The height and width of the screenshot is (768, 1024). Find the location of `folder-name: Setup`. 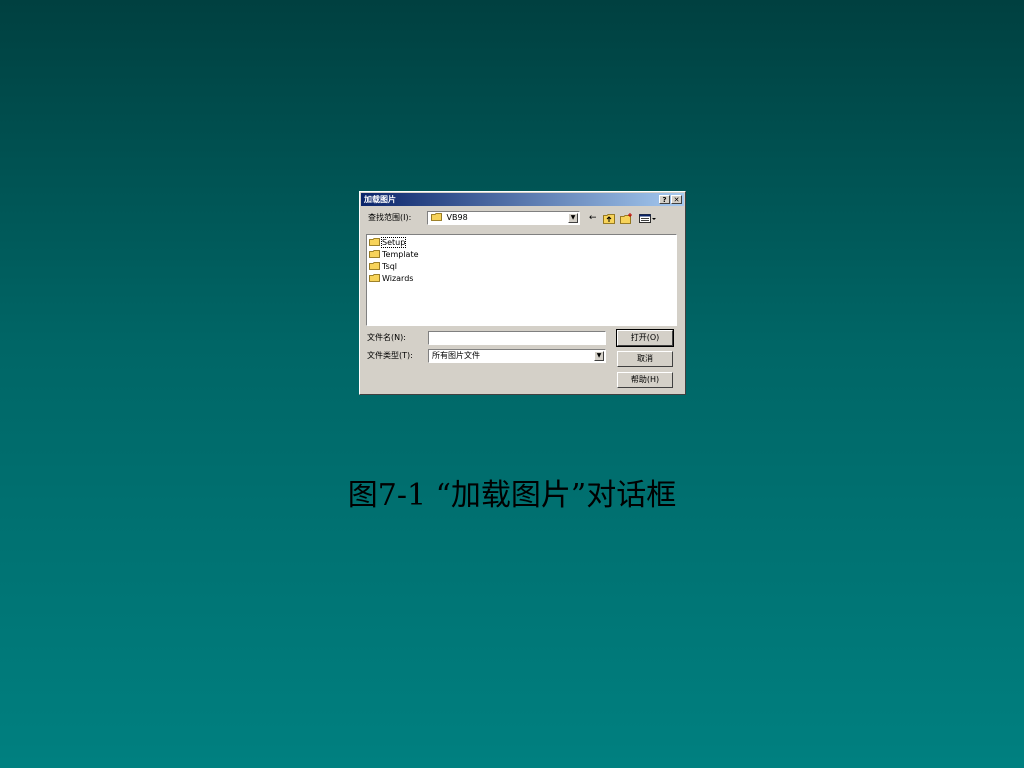

folder-name: Setup is located at coordinates (393, 242).